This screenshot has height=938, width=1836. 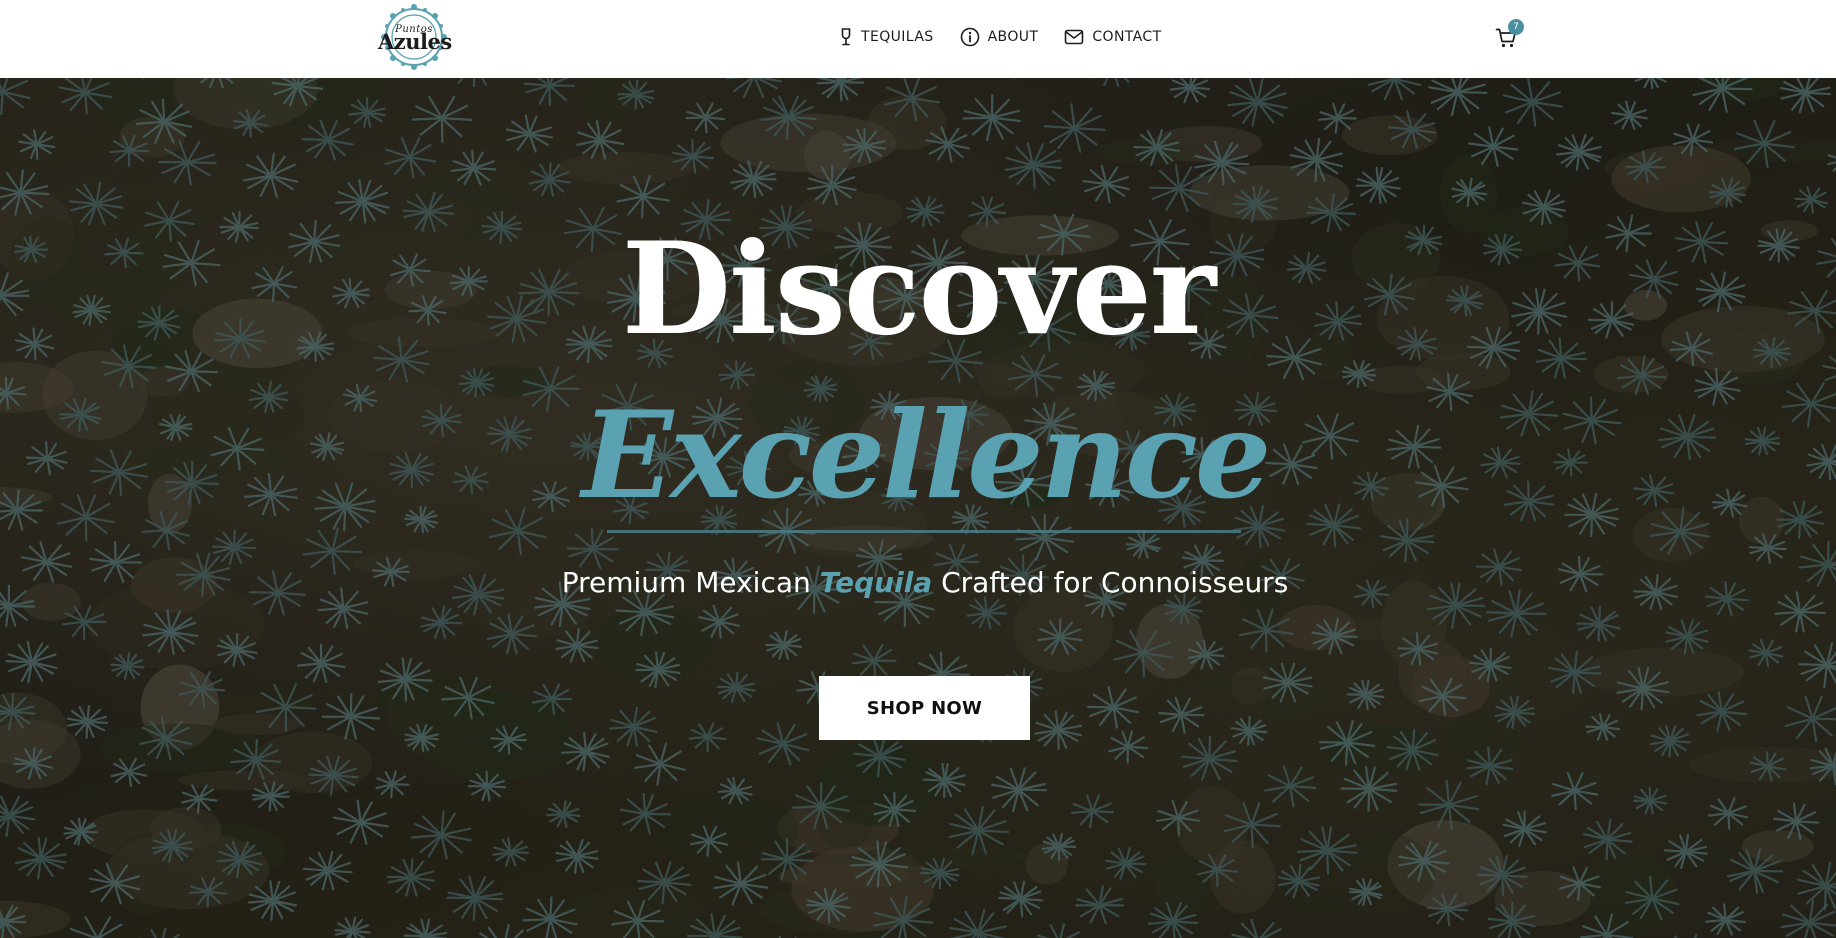 I want to click on shop-now-button: SHOP NOW, so click(x=924, y=708).